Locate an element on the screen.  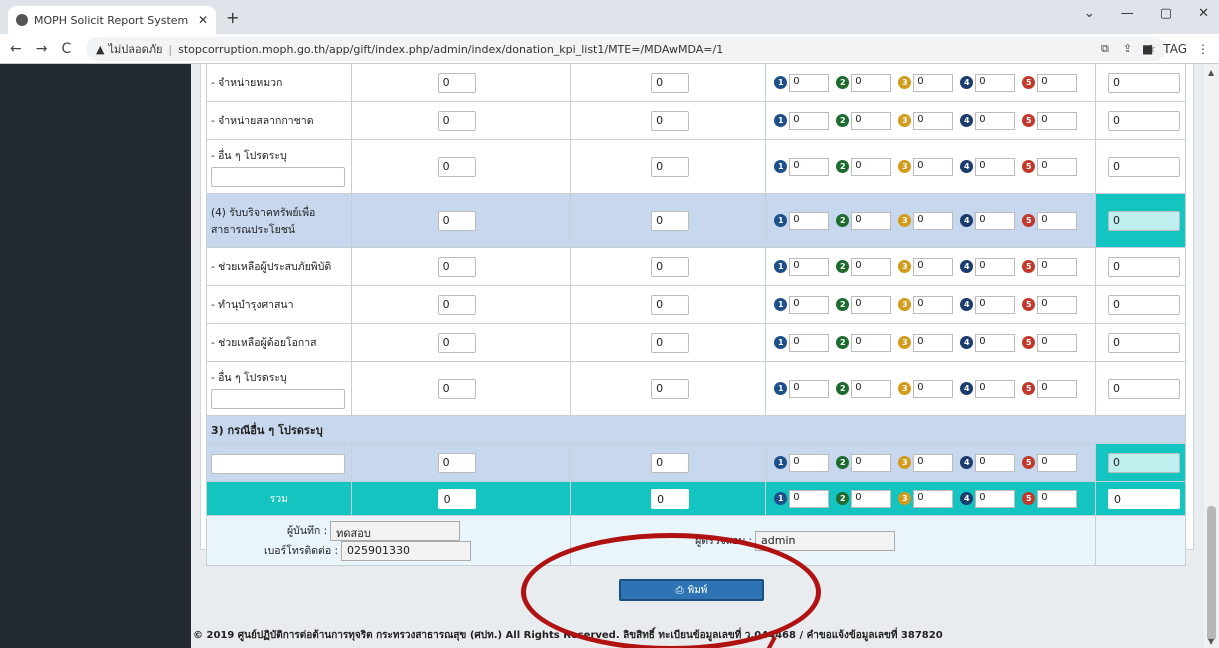
new-tab-button: + is located at coordinates (232, 17).